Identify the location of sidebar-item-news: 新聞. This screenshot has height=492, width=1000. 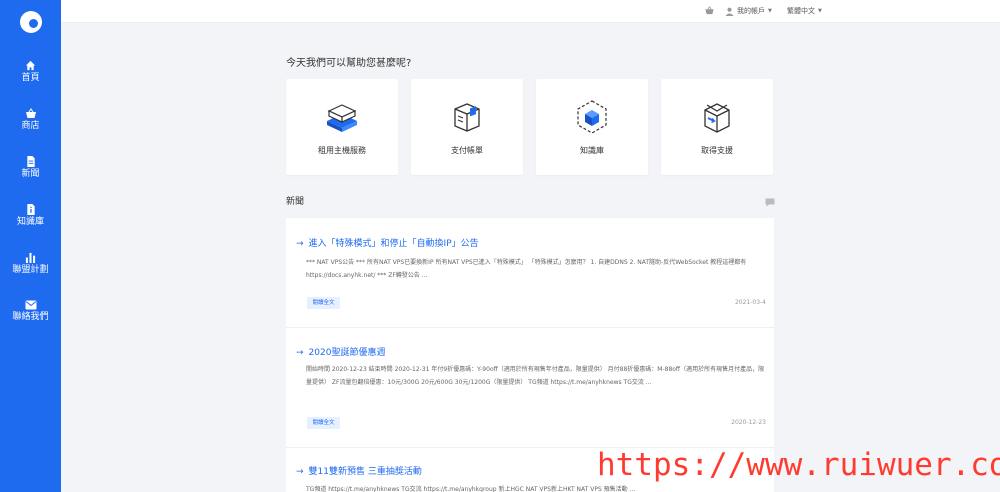
(30, 168).